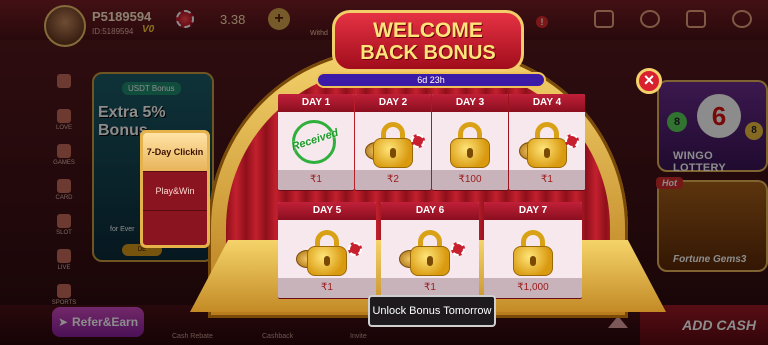  What do you see at coordinates (393, 180) in the screenshot?
I see `day-amount: ₹2` at bounding box center [393, 180].